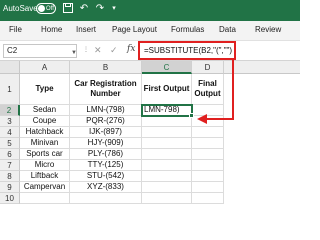  What do you see at coordinates (106, 110) in the screenshot?
I see `cell-registration: LMN-(798)` at bounding box center [106, 110].